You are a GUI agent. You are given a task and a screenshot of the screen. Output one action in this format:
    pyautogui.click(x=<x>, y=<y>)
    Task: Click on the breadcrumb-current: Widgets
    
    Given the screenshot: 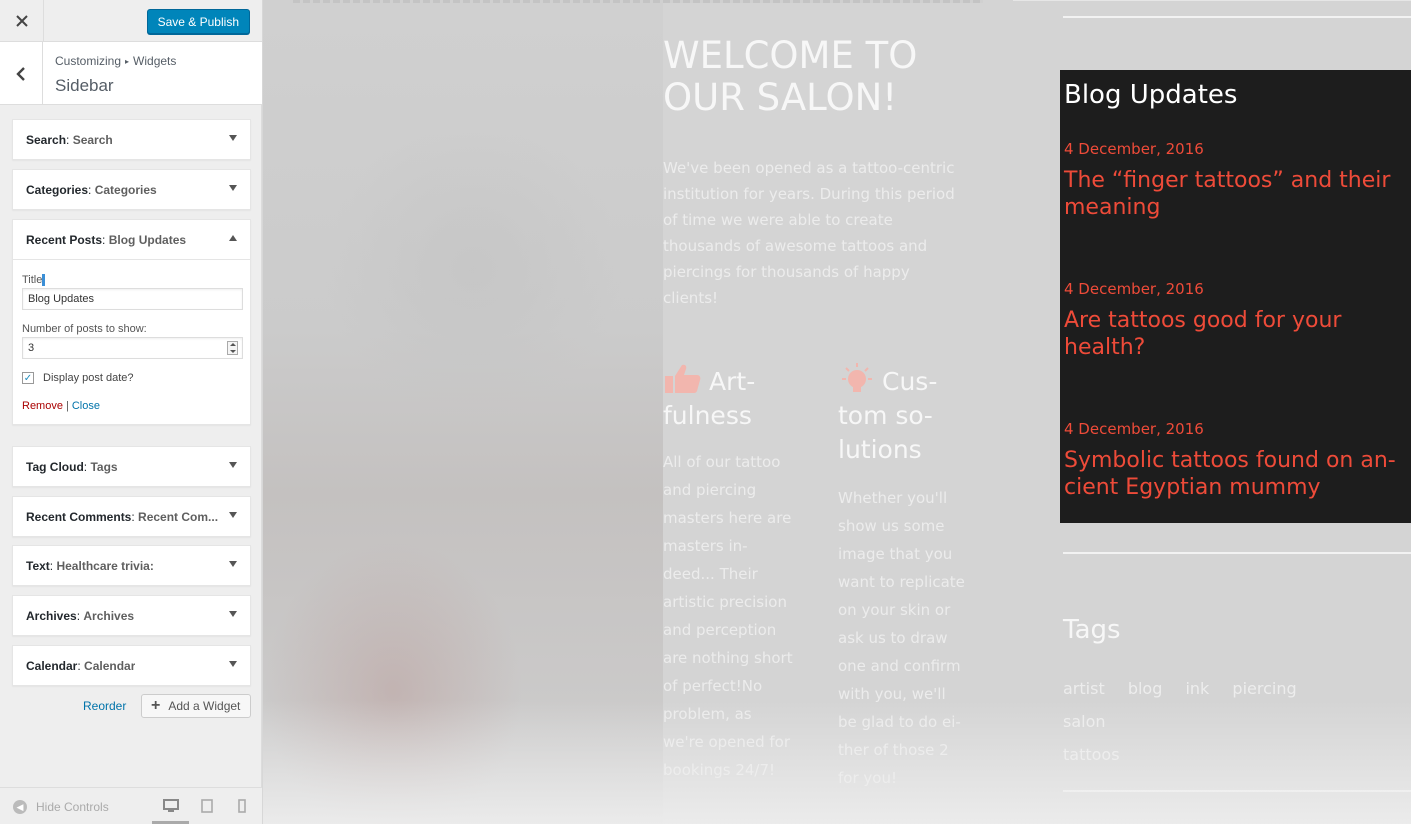 What is the action you would take?
    pyautogui.click(x=155, y=61)
    